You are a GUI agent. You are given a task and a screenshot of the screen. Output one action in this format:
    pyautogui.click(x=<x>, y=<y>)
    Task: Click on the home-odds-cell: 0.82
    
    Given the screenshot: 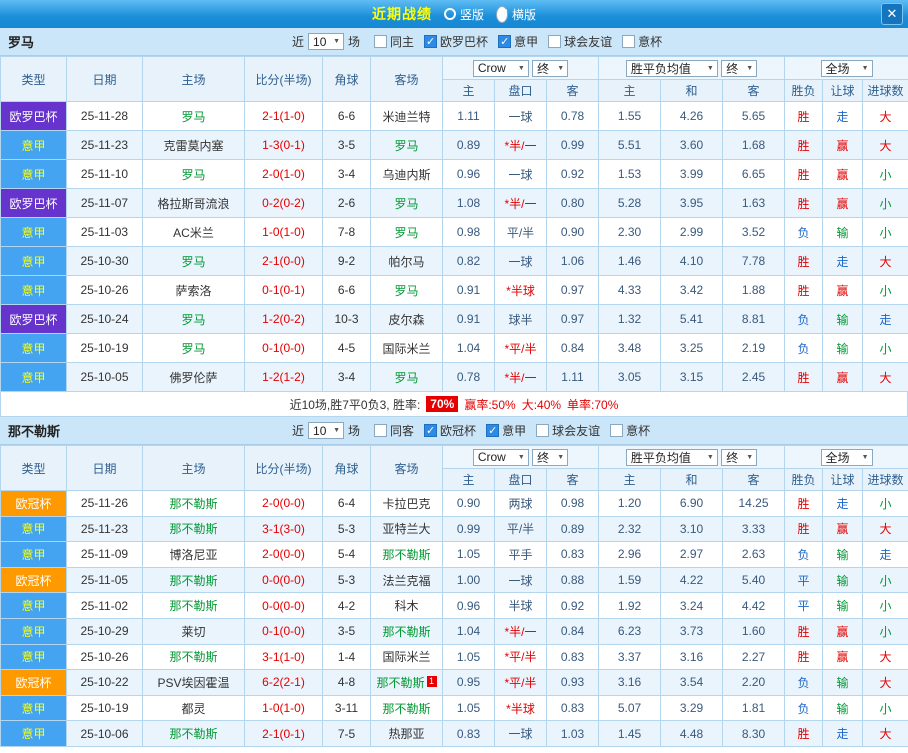 What is the action you would take?
    pyautogui.click(x=468, y=261)
    